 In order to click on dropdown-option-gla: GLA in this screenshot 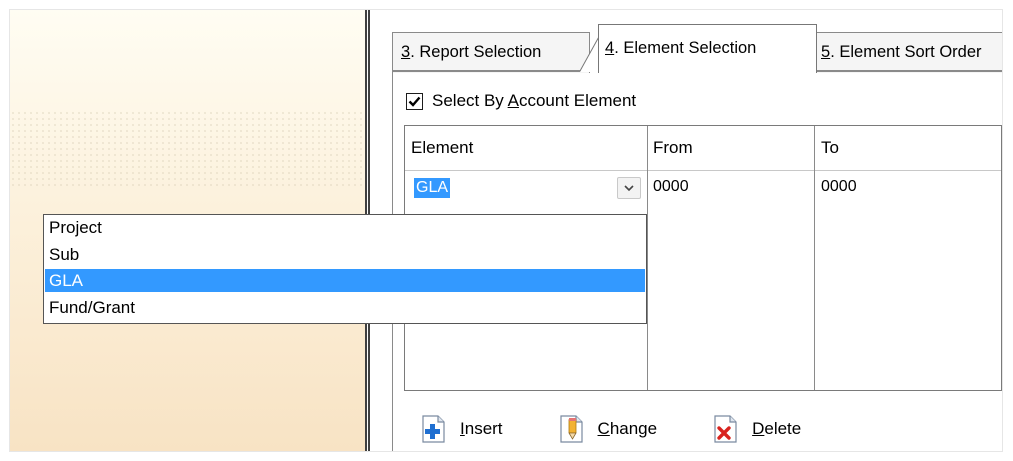, I will do `click(345, 280)`.